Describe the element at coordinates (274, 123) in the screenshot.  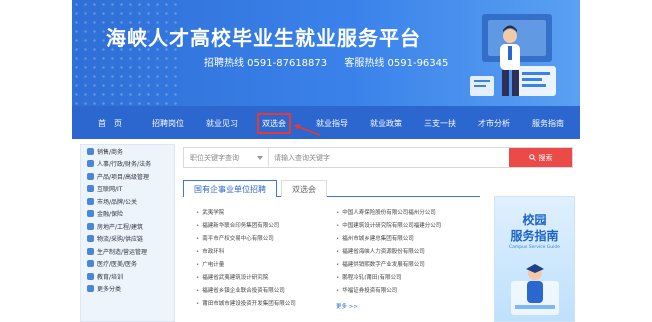
I see `nav-item-job-fair: 双选会` at that location.